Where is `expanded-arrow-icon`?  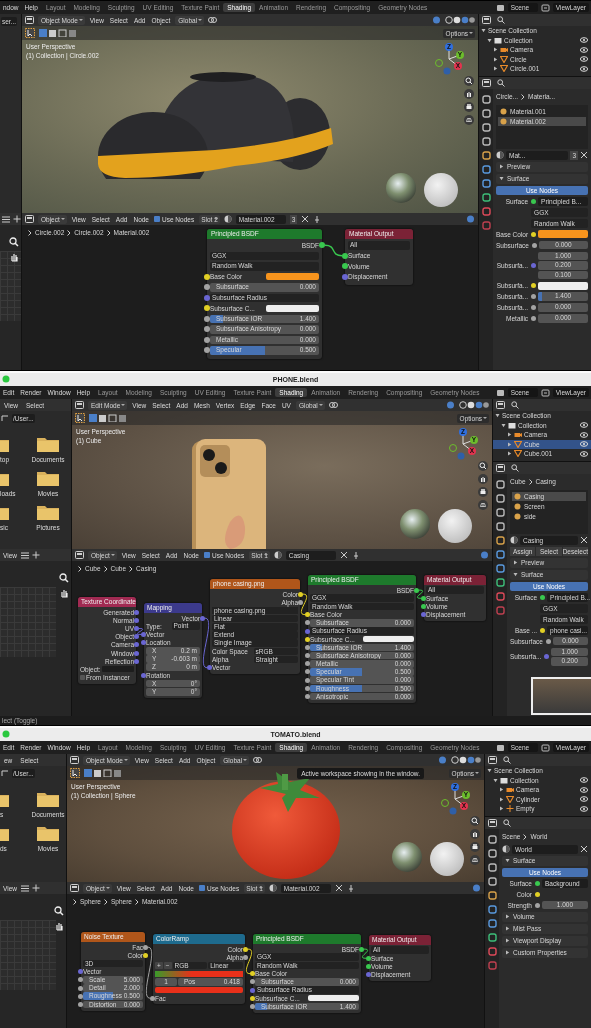
expanded-arrow-icon is located at coordinates (507, 860).